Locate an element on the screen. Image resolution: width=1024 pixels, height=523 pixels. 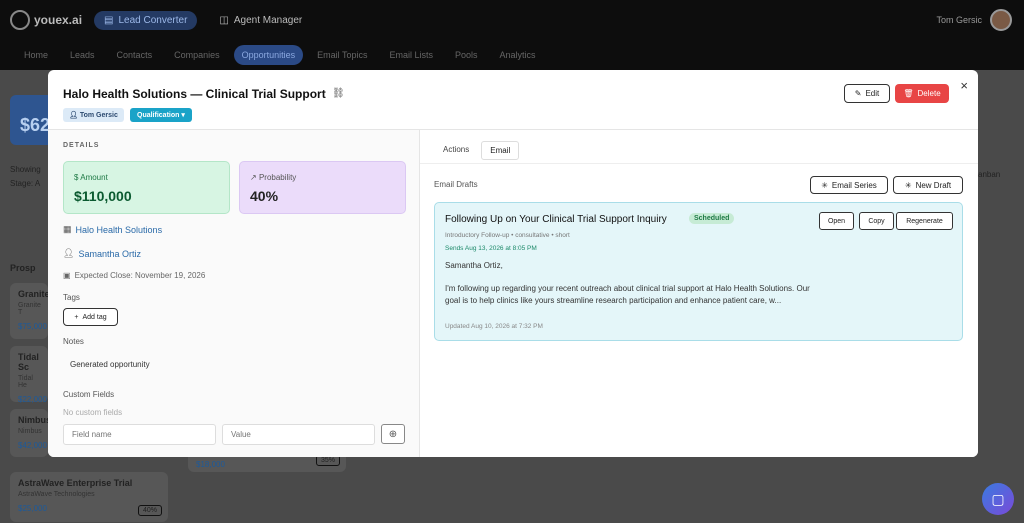
user-menu: Tom Gersic is located at coordinates (974, 20).